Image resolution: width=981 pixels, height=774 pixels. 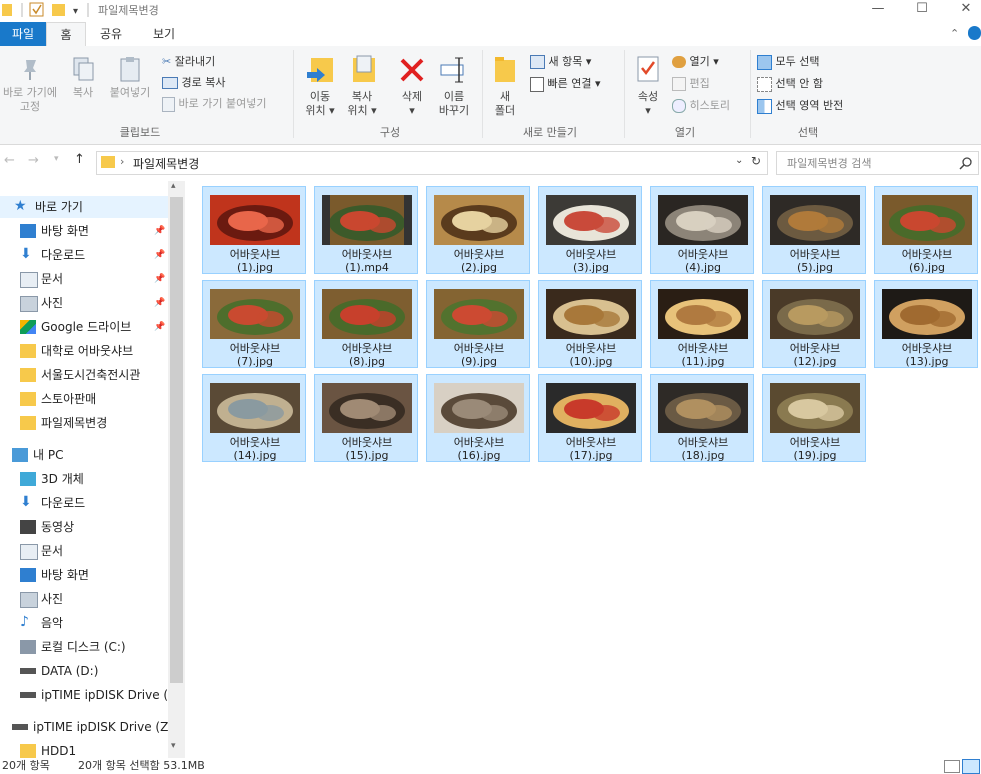 What do you see at coordinates (84, 255) in the screenshot?
I see `nav-item-1: ⬇ 다운로드 📌` at bounding box center [84, 255].